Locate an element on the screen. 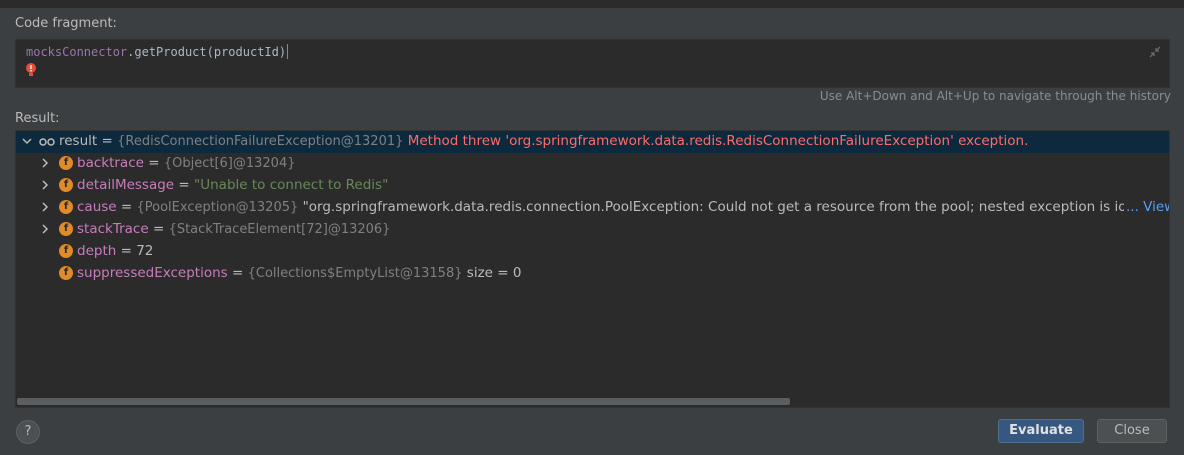  code-fragment-editor: mocksConnector.getProduct(productId) is located at coordinates (592, 63).